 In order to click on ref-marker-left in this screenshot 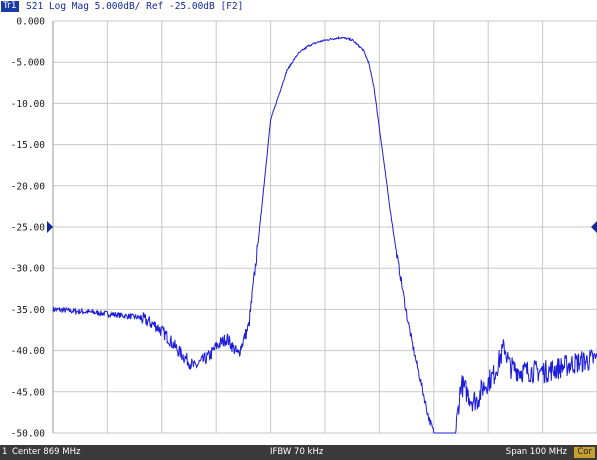, I will do `click(50, 227)`.